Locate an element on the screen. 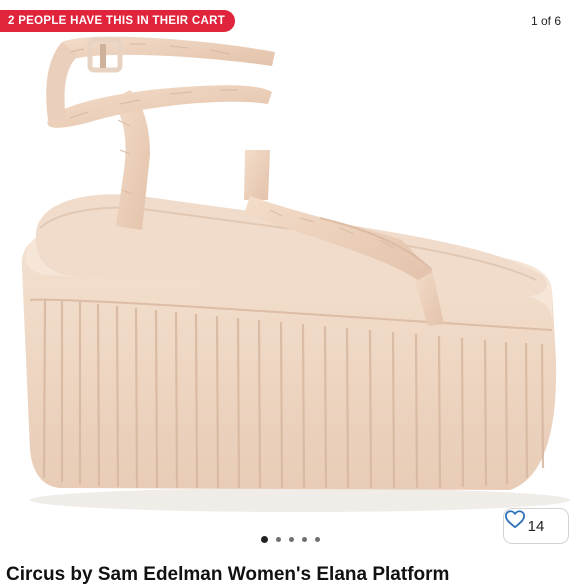 The image size is (580, 586). gallery-pagination-dots is located at coordinates (290, 539).